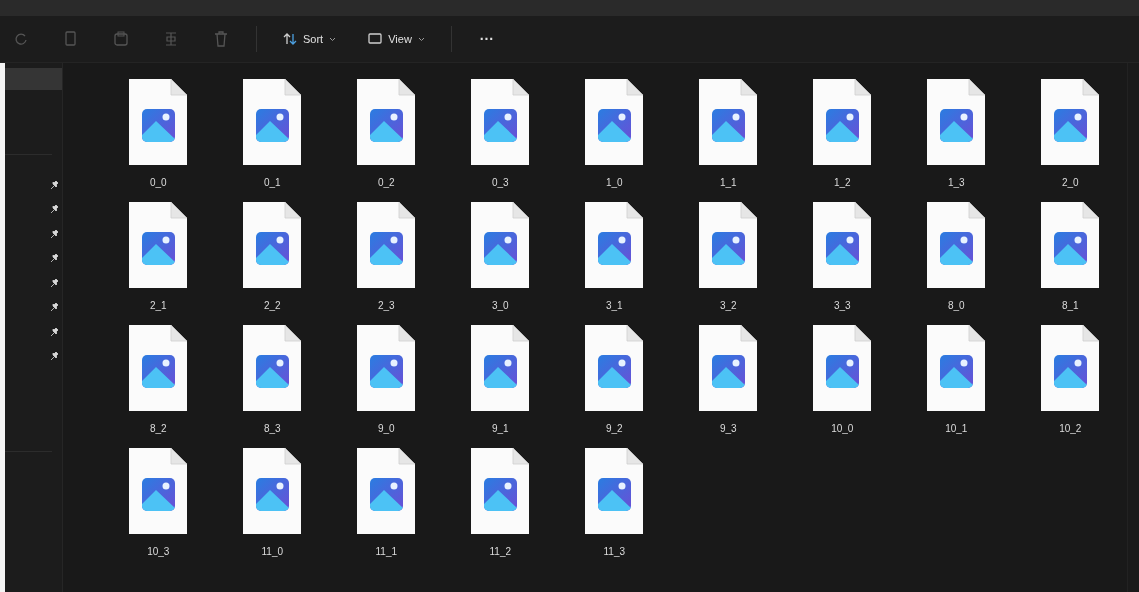 The width and height of the screenshot is (1139, 592). Describe the element at coordinates (614, 305) in the screenshot. I see `file-name: 3_1` at that location.